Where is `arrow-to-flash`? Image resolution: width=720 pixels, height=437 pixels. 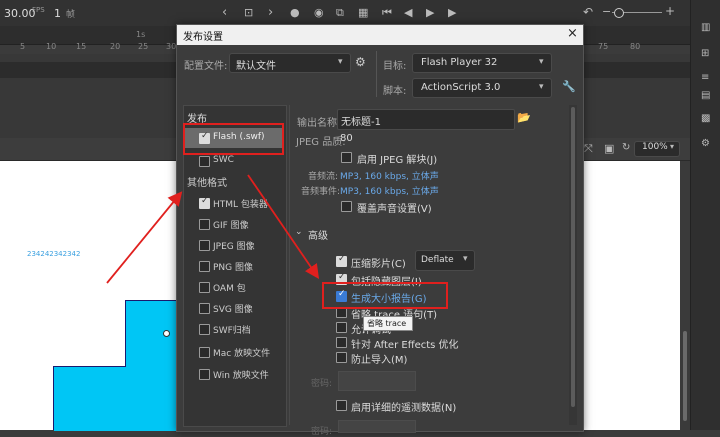 arrow-to-flash is located at coordinates (144, 237).